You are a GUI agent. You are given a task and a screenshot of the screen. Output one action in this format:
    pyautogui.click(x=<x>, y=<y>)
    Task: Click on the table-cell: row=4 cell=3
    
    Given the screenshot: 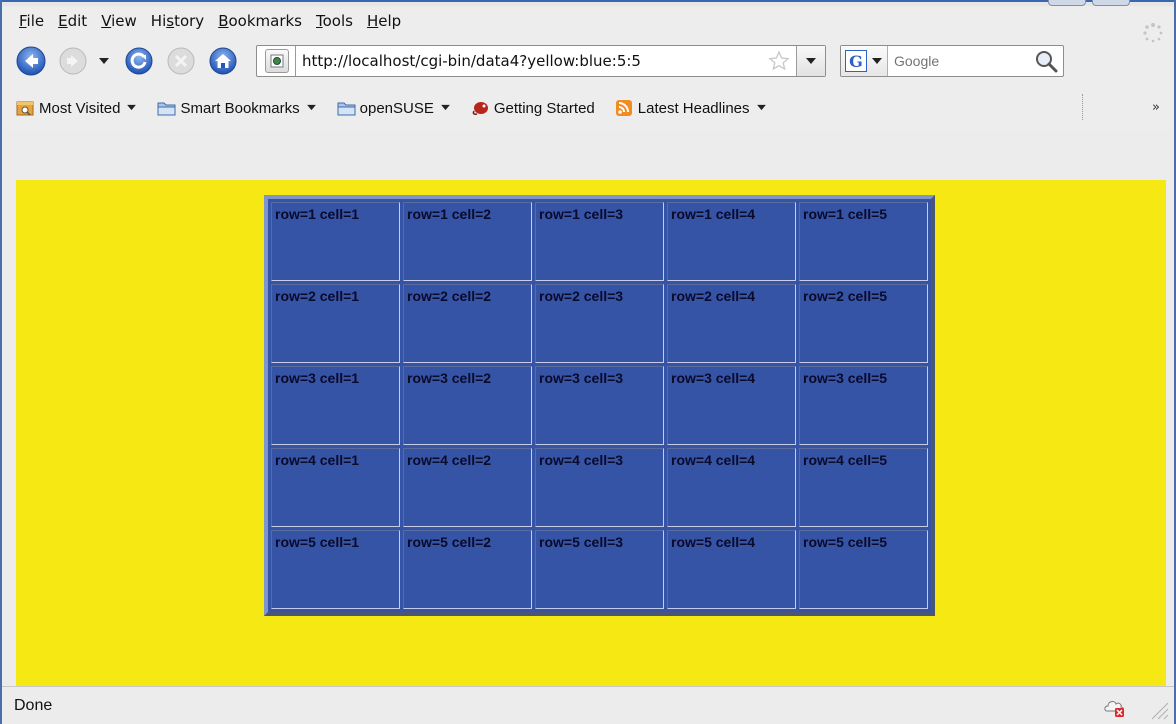 What is the action you would take?
    pyautogui.click(x=599, y=487)
    